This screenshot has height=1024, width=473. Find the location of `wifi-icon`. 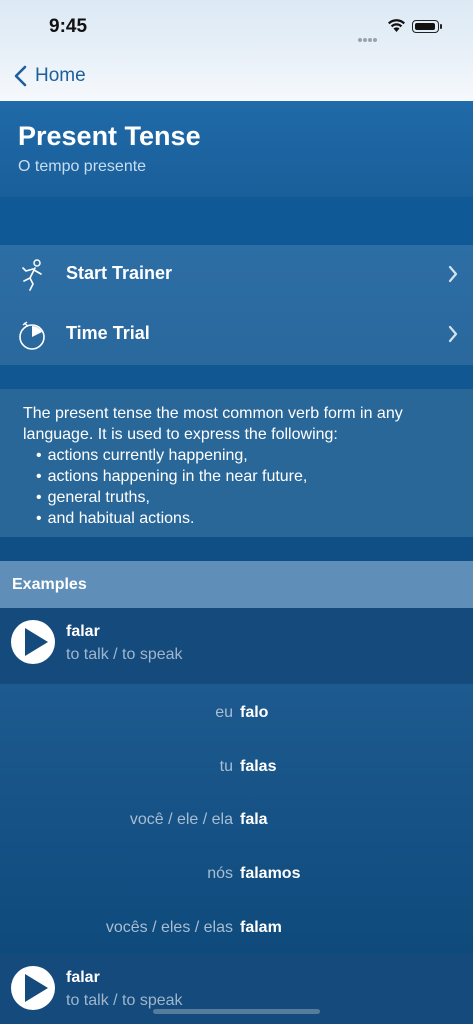

wifi-icon is located at coordinates (396, 25).